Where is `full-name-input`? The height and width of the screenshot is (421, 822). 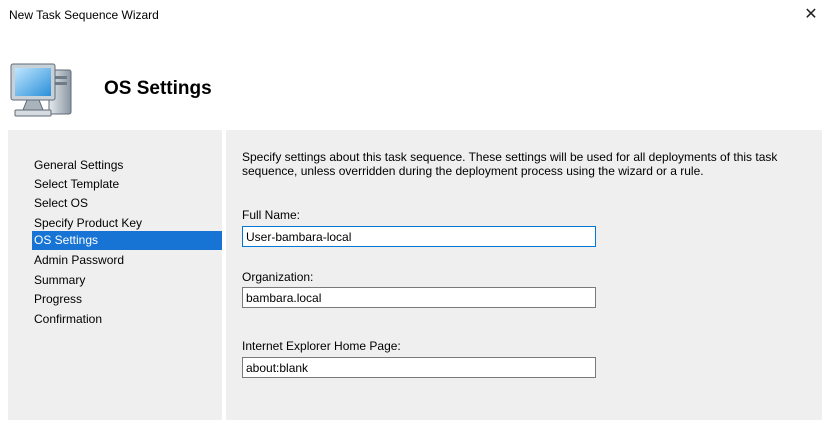 full-name-input is located at coordinates (419, 236).